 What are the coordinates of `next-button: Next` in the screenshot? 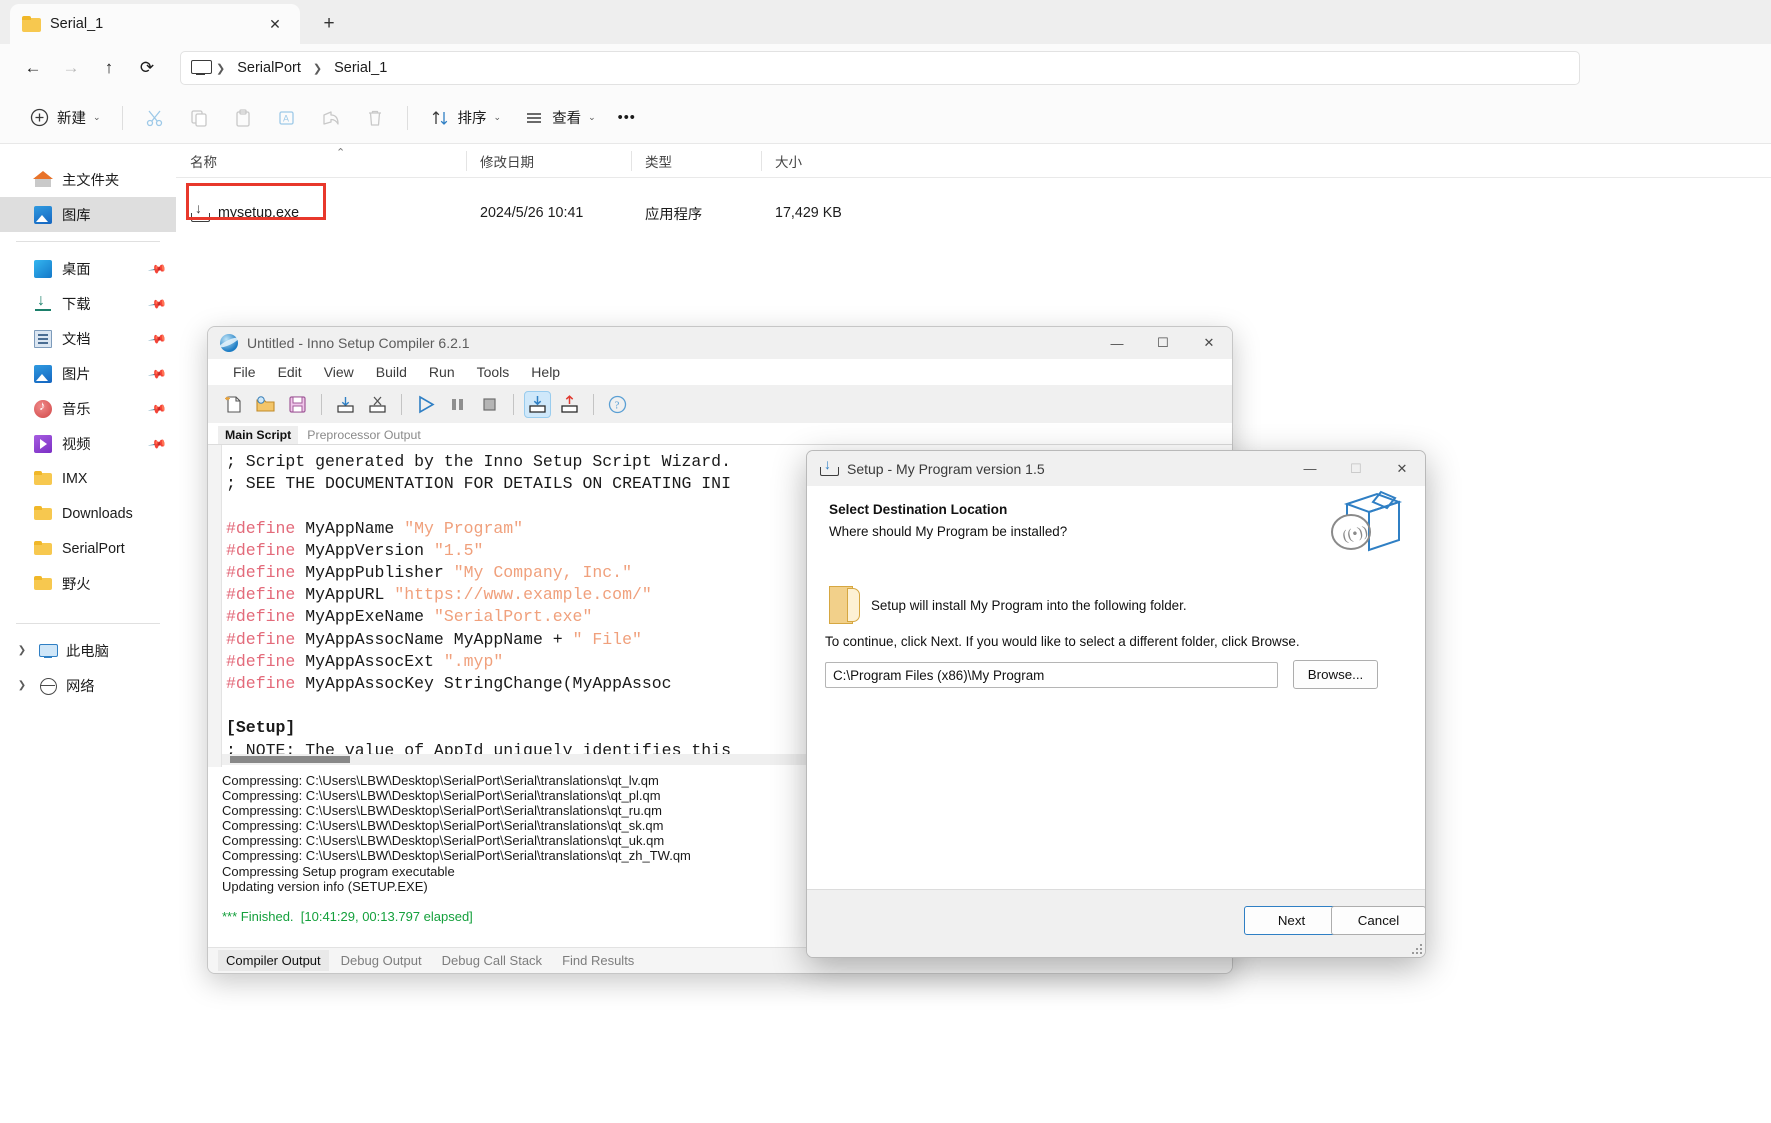 It's located at (1291, 920).